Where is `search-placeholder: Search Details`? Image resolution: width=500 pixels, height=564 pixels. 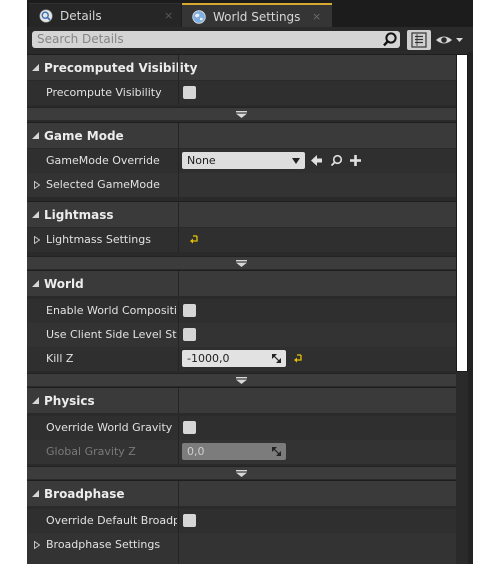
search-placeholder: Search Details is located at coordinates (80, 39).